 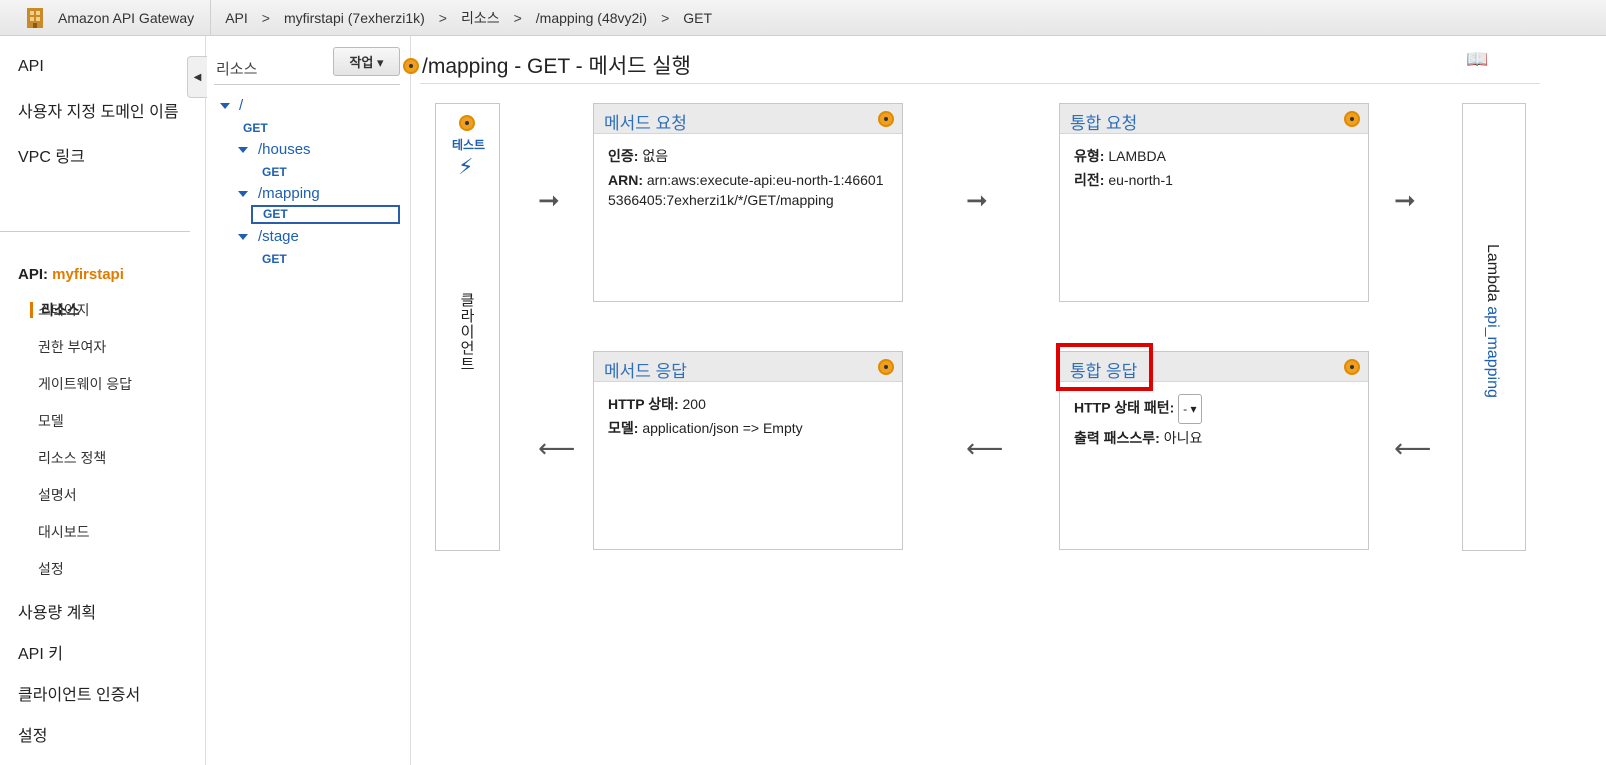 I want to click on nav-divider, so click(x=95, y=231).